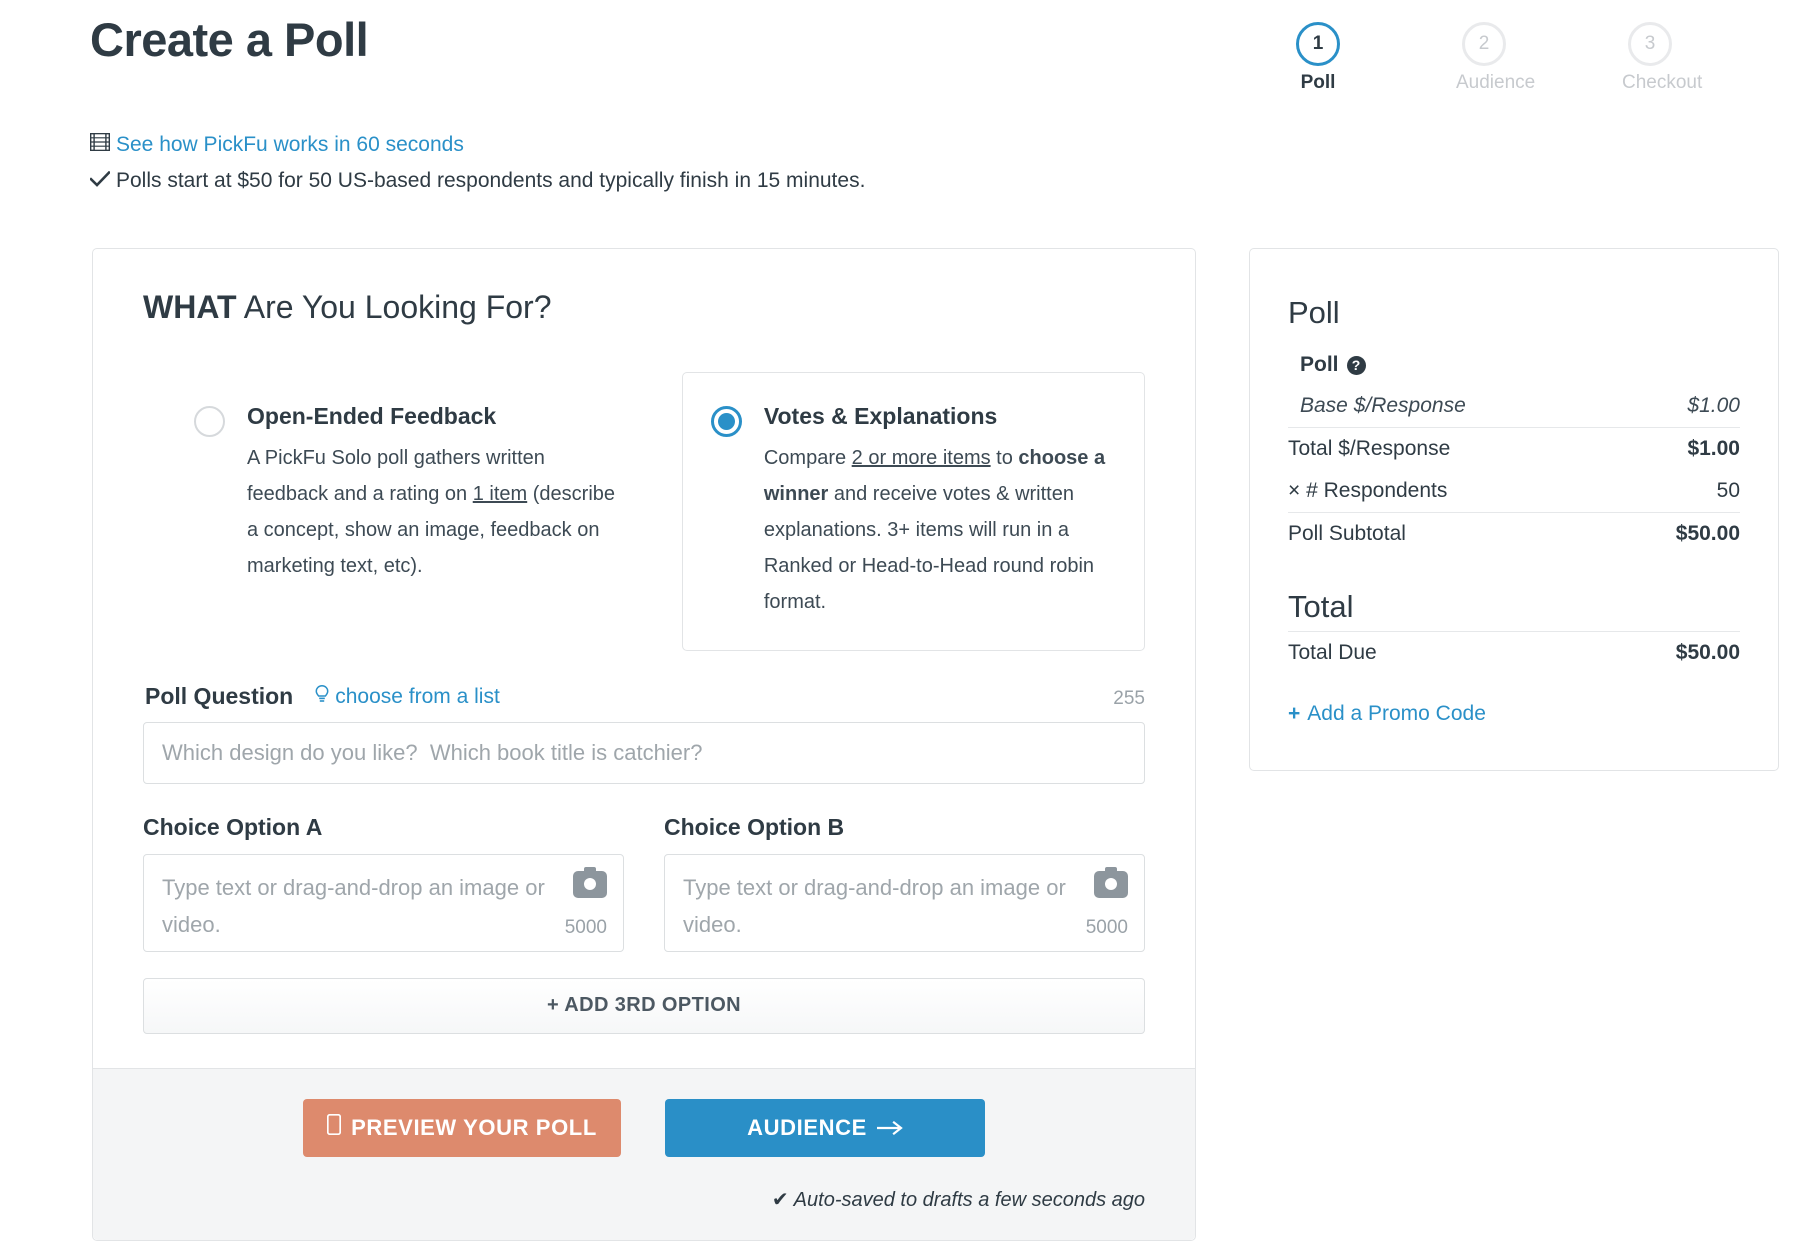 The height and width of the screenshot is (1241, 1820). What do you see at coordinates (103, 179) in the screenshot?
I see `check-icon` at bounding box center [103, 179].